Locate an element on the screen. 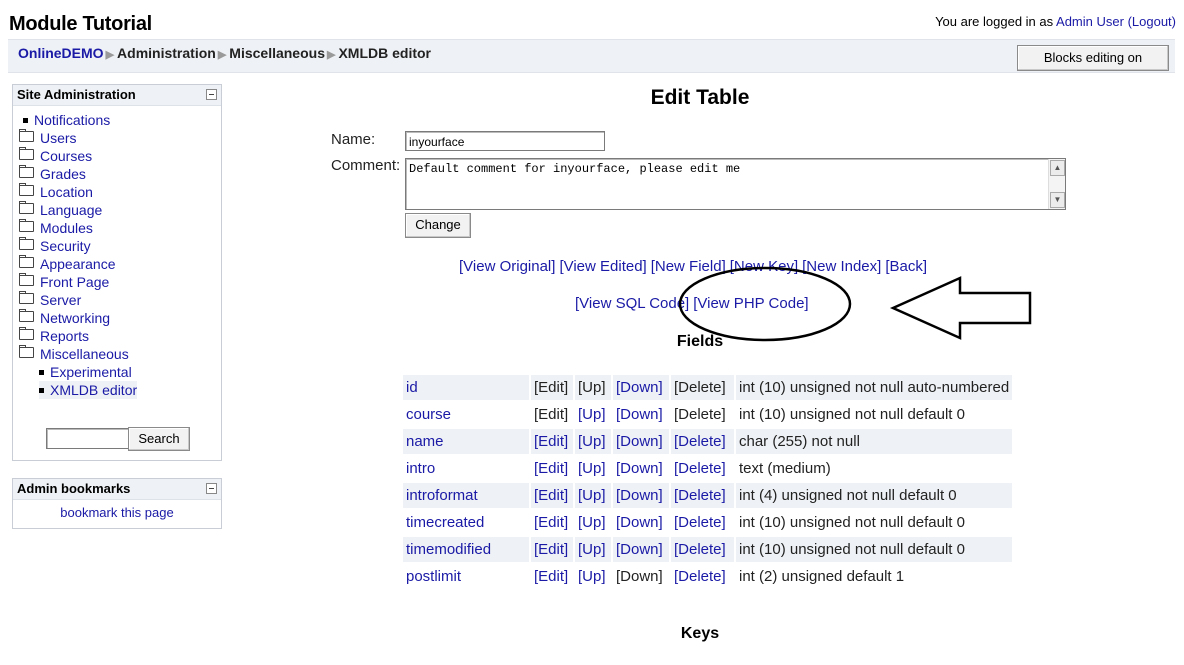  blocks-editing-button: Blocks editing on is located at coordinates (1093, 58).